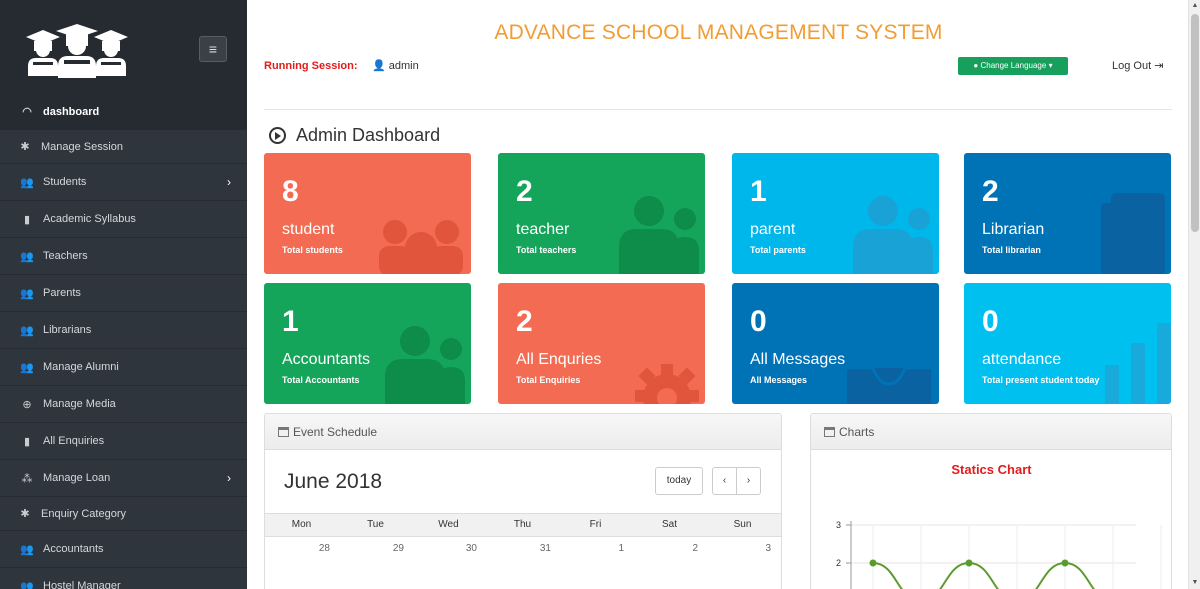 Image resolution: width=1200 pixels, height=589 pixels. Describe the element at coordinates (522, 524) in the screenshot. I see `weekday-label: Thu` at that location.